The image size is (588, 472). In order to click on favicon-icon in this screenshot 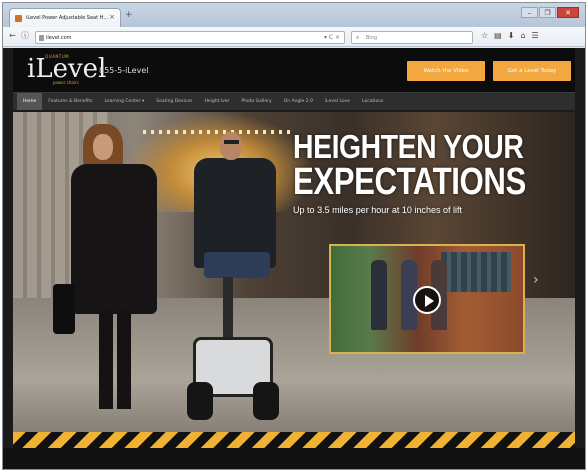, I will do `click(18, 18)`.